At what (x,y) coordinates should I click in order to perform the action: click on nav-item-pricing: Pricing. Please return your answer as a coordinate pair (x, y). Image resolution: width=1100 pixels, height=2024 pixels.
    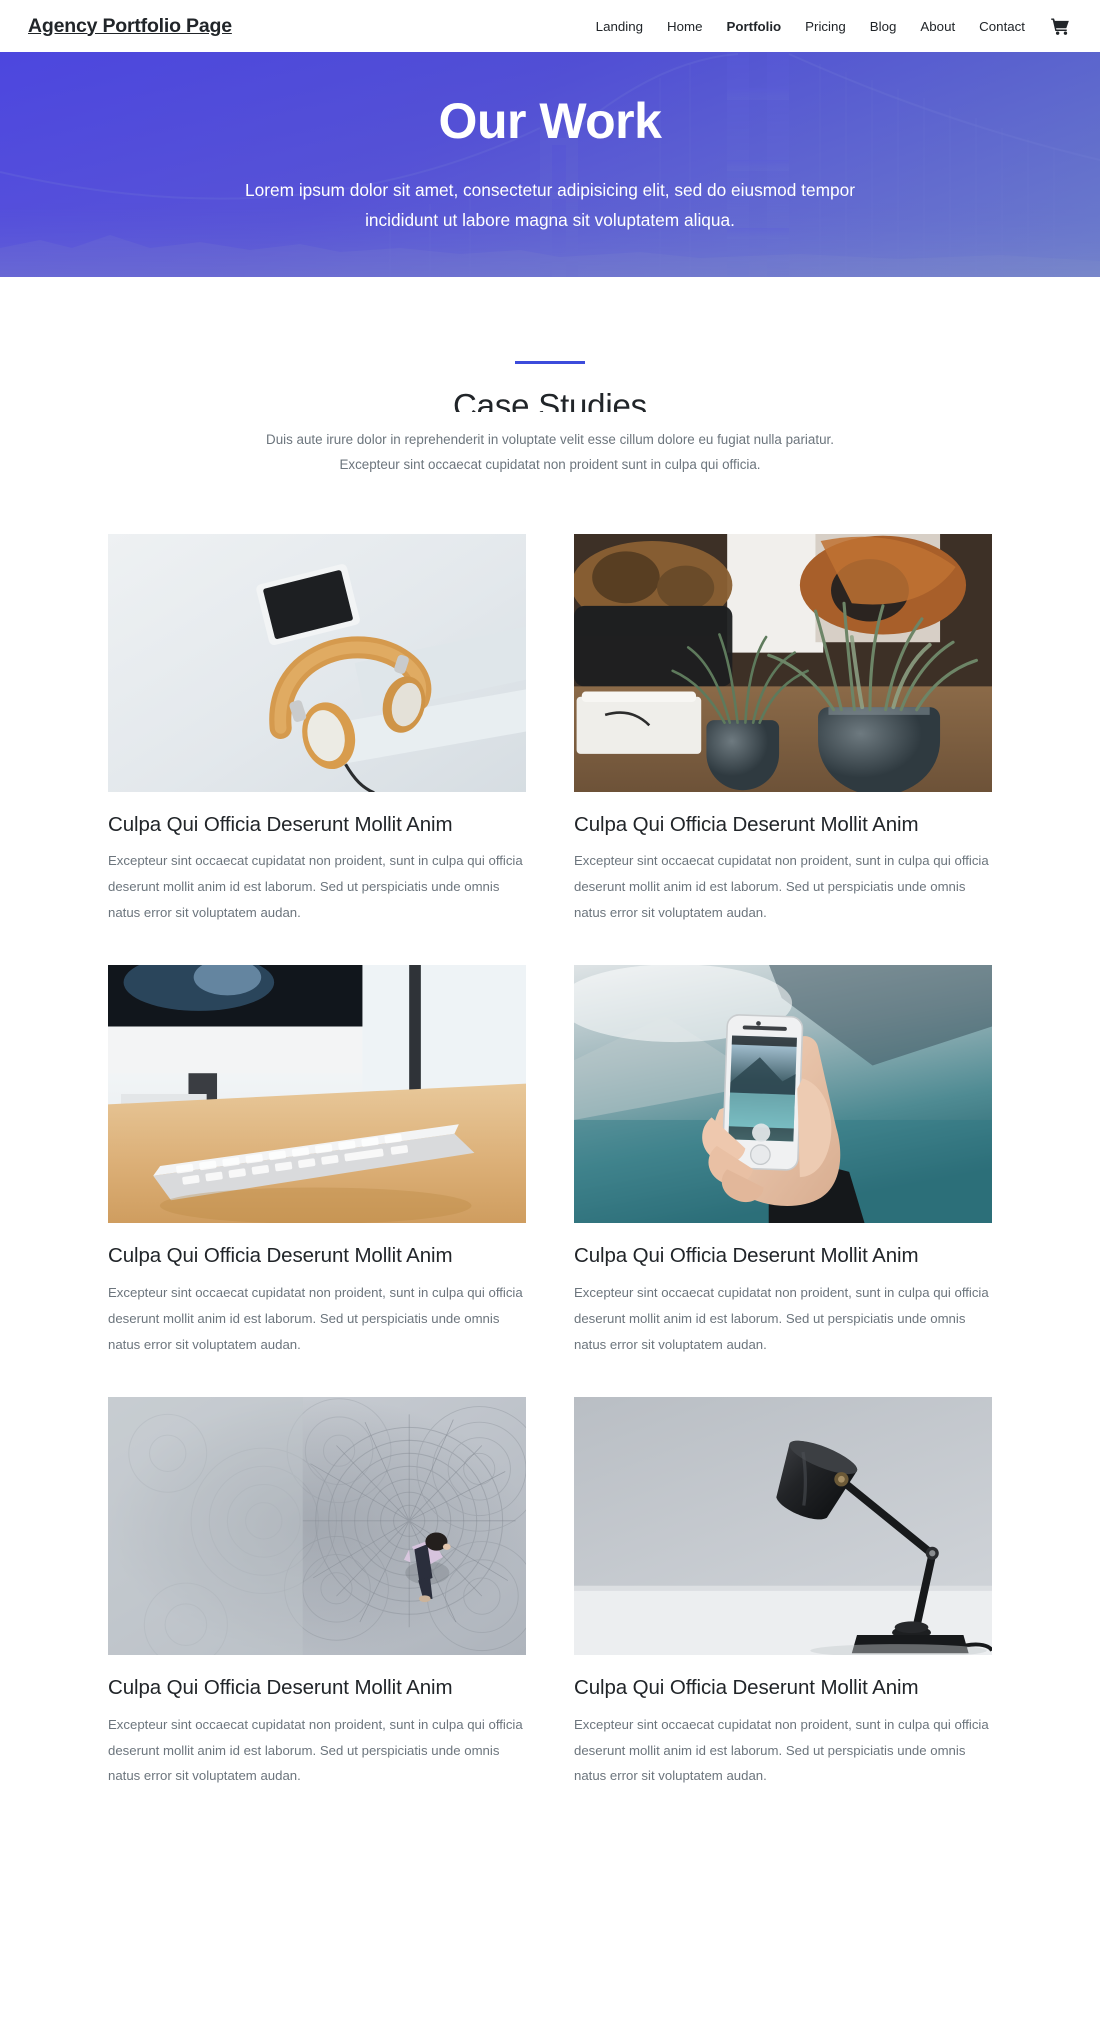
    Looking at the image, I should click on (825, 26).